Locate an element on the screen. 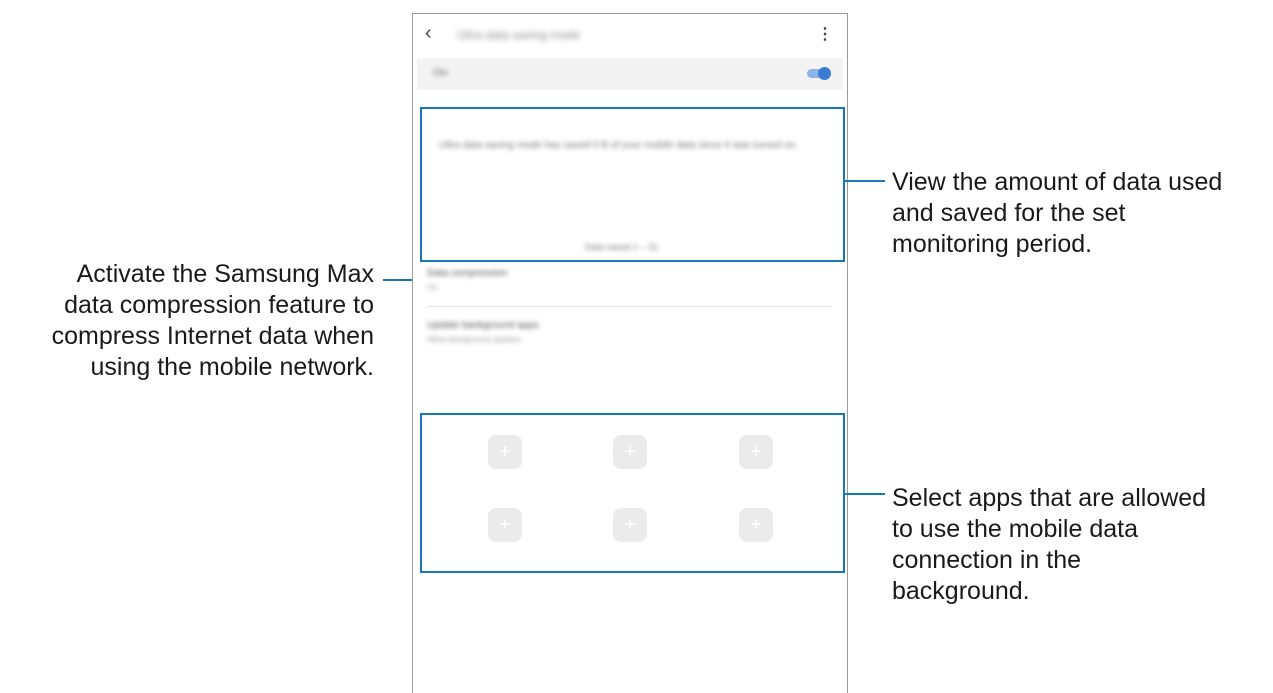  callout-line: background. is located at coordinates (961, 591).